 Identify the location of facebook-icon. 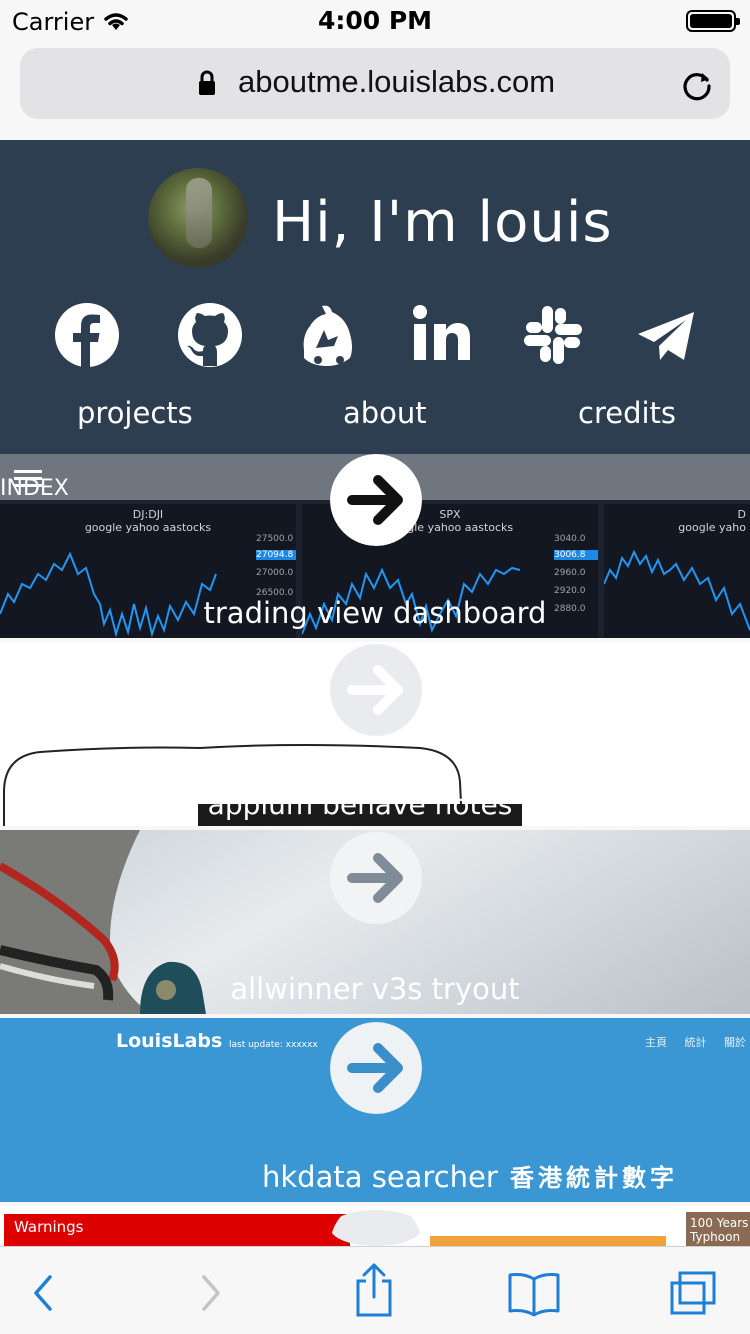
(87, 335).